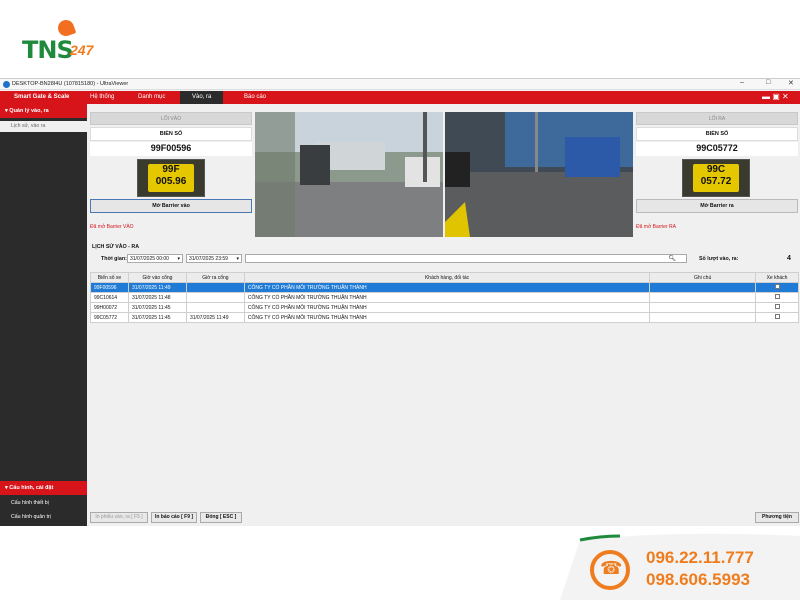 This screenshot has width=800, height=600. Describe the element at coordinates (698, 579) in the screenshot. I see `phone-number-2: 098.606.5993` at that location.